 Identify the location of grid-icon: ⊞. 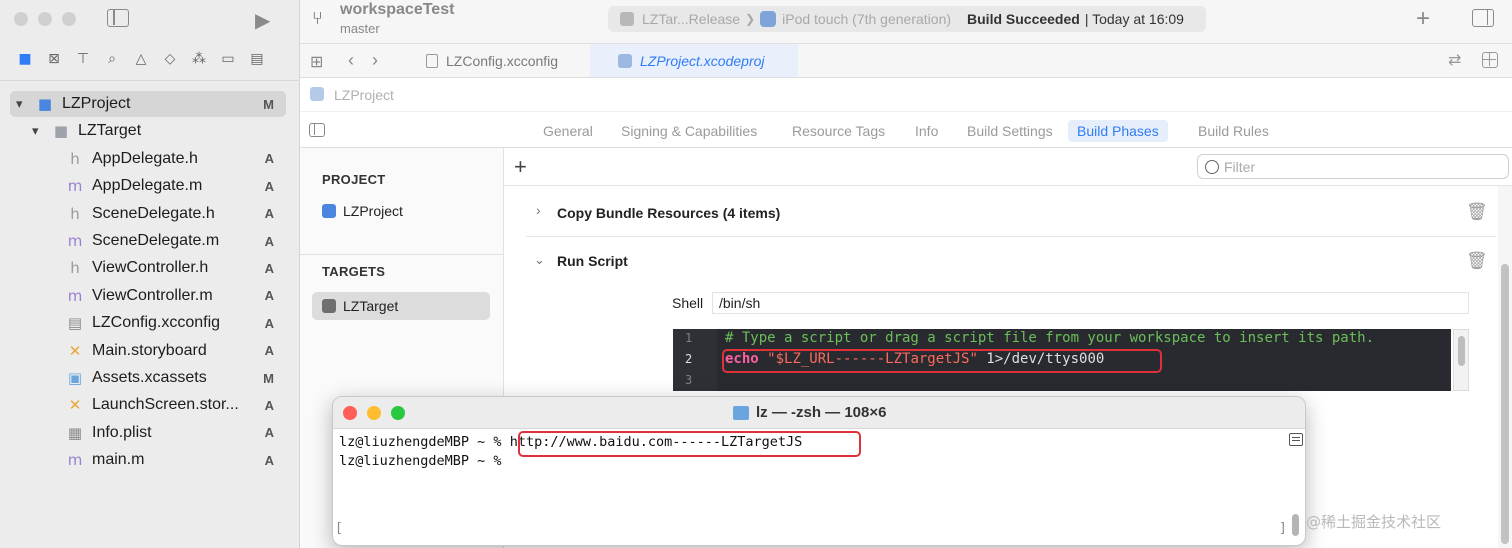
(316, 61).